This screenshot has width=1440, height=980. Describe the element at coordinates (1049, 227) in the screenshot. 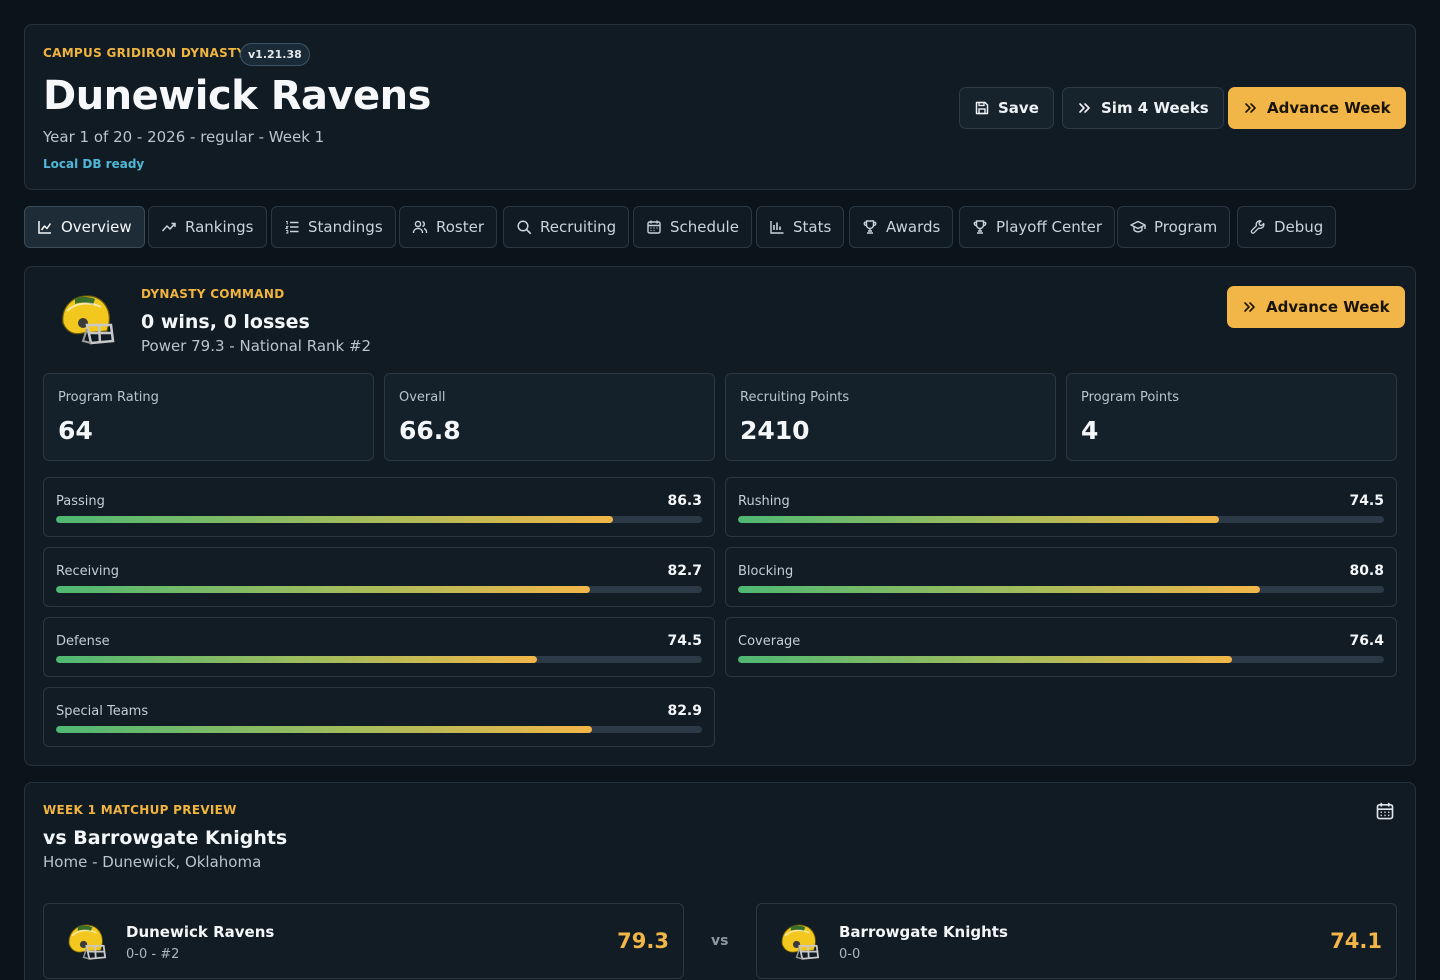

I see `tab-label: Playoff Center` at that location.